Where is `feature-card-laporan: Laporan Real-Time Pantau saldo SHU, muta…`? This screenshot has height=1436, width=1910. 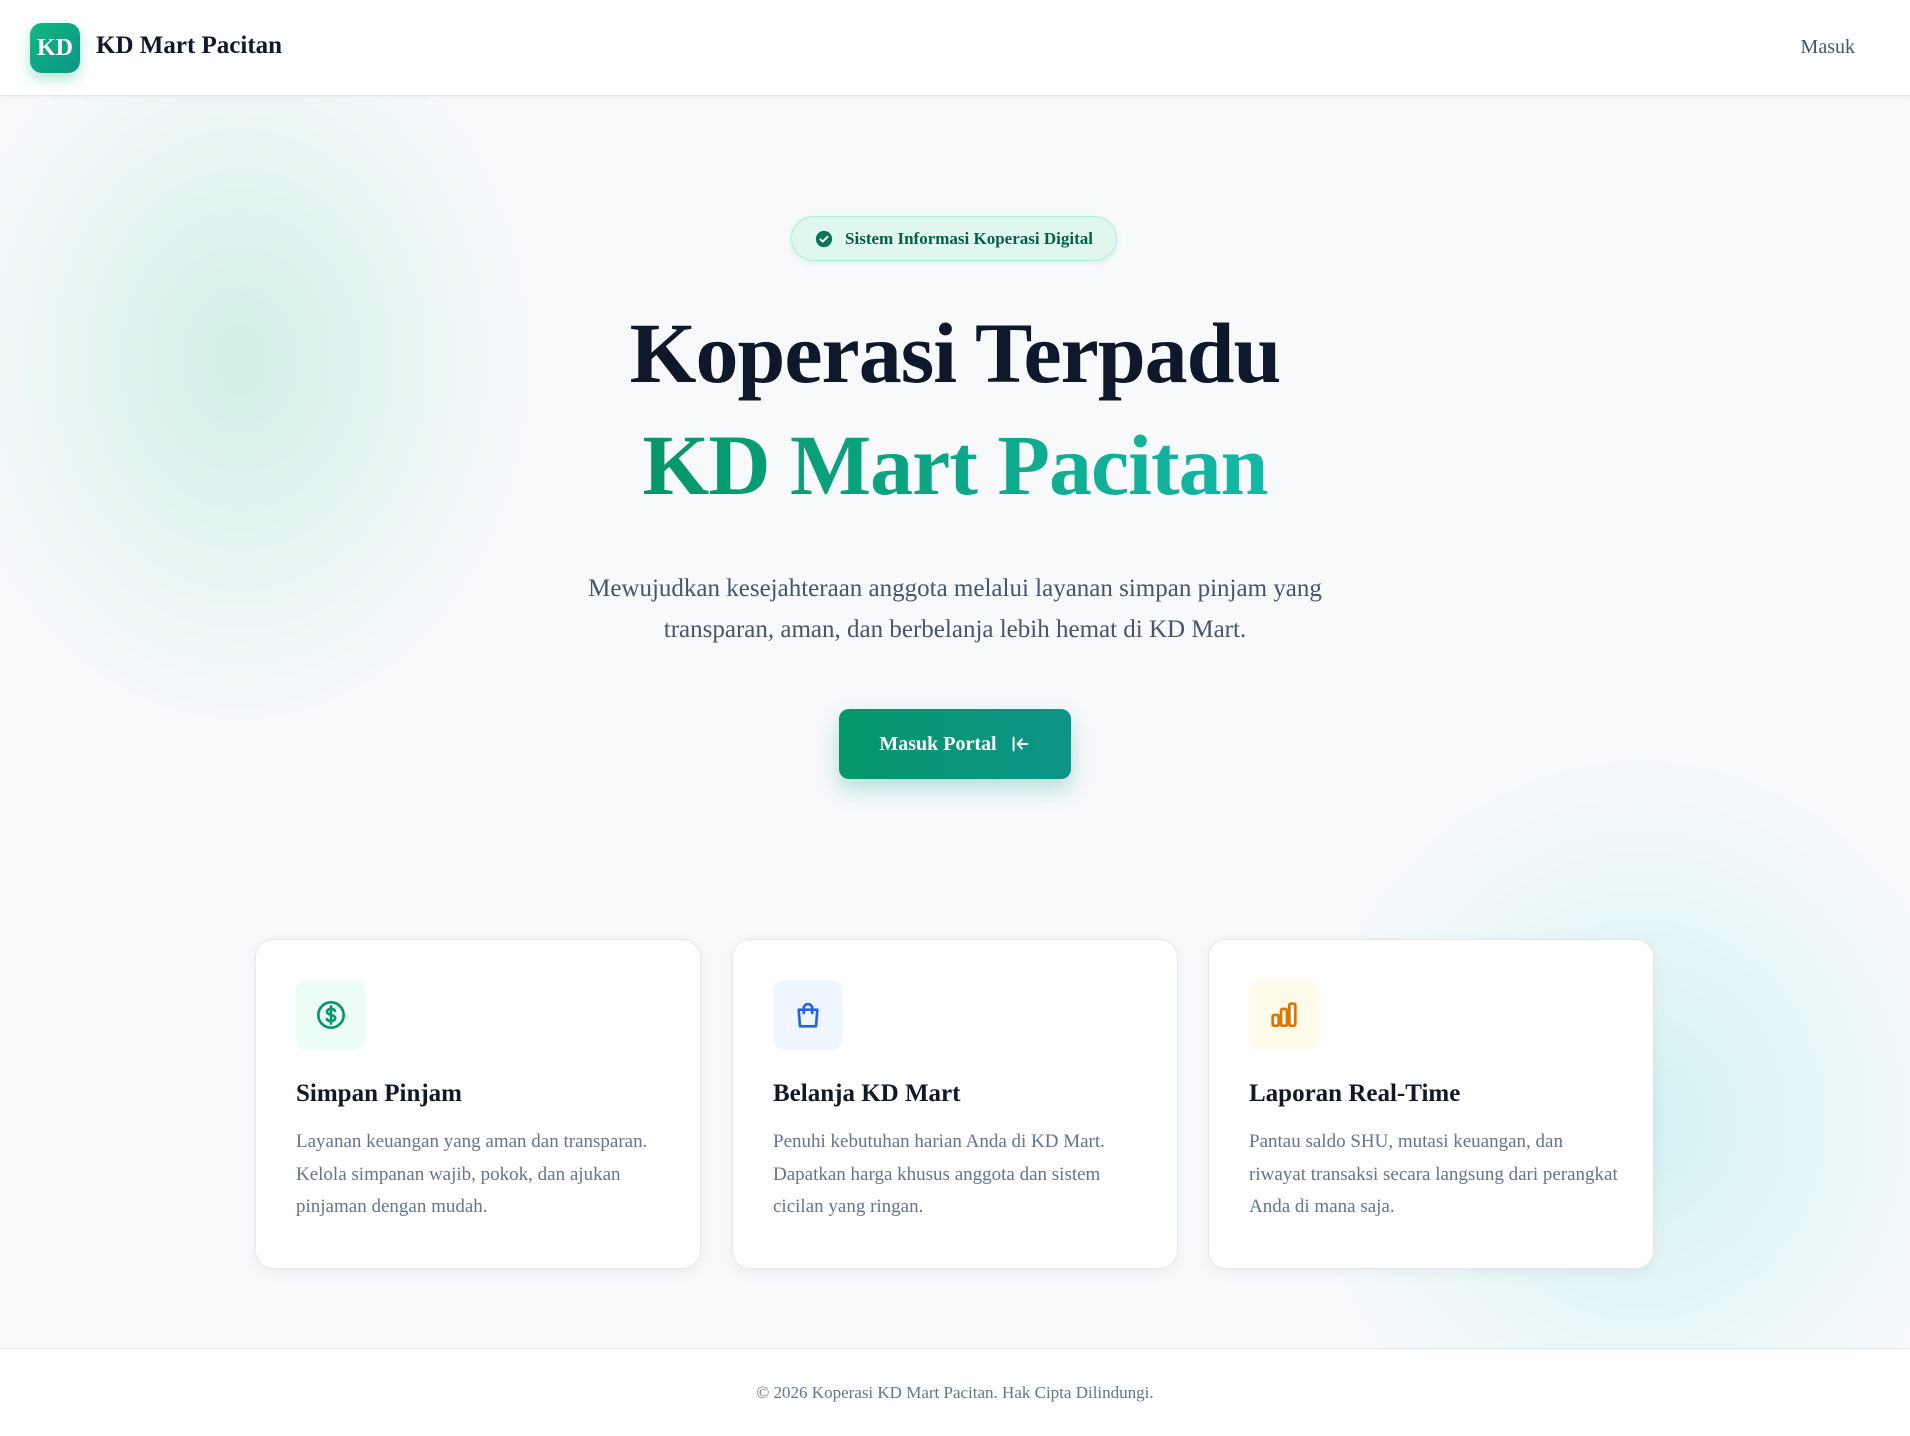 feature-card-laporan: Laporan Real-Time Pantau saldo SHU, muta… is located at coordinates (1431, 1104).